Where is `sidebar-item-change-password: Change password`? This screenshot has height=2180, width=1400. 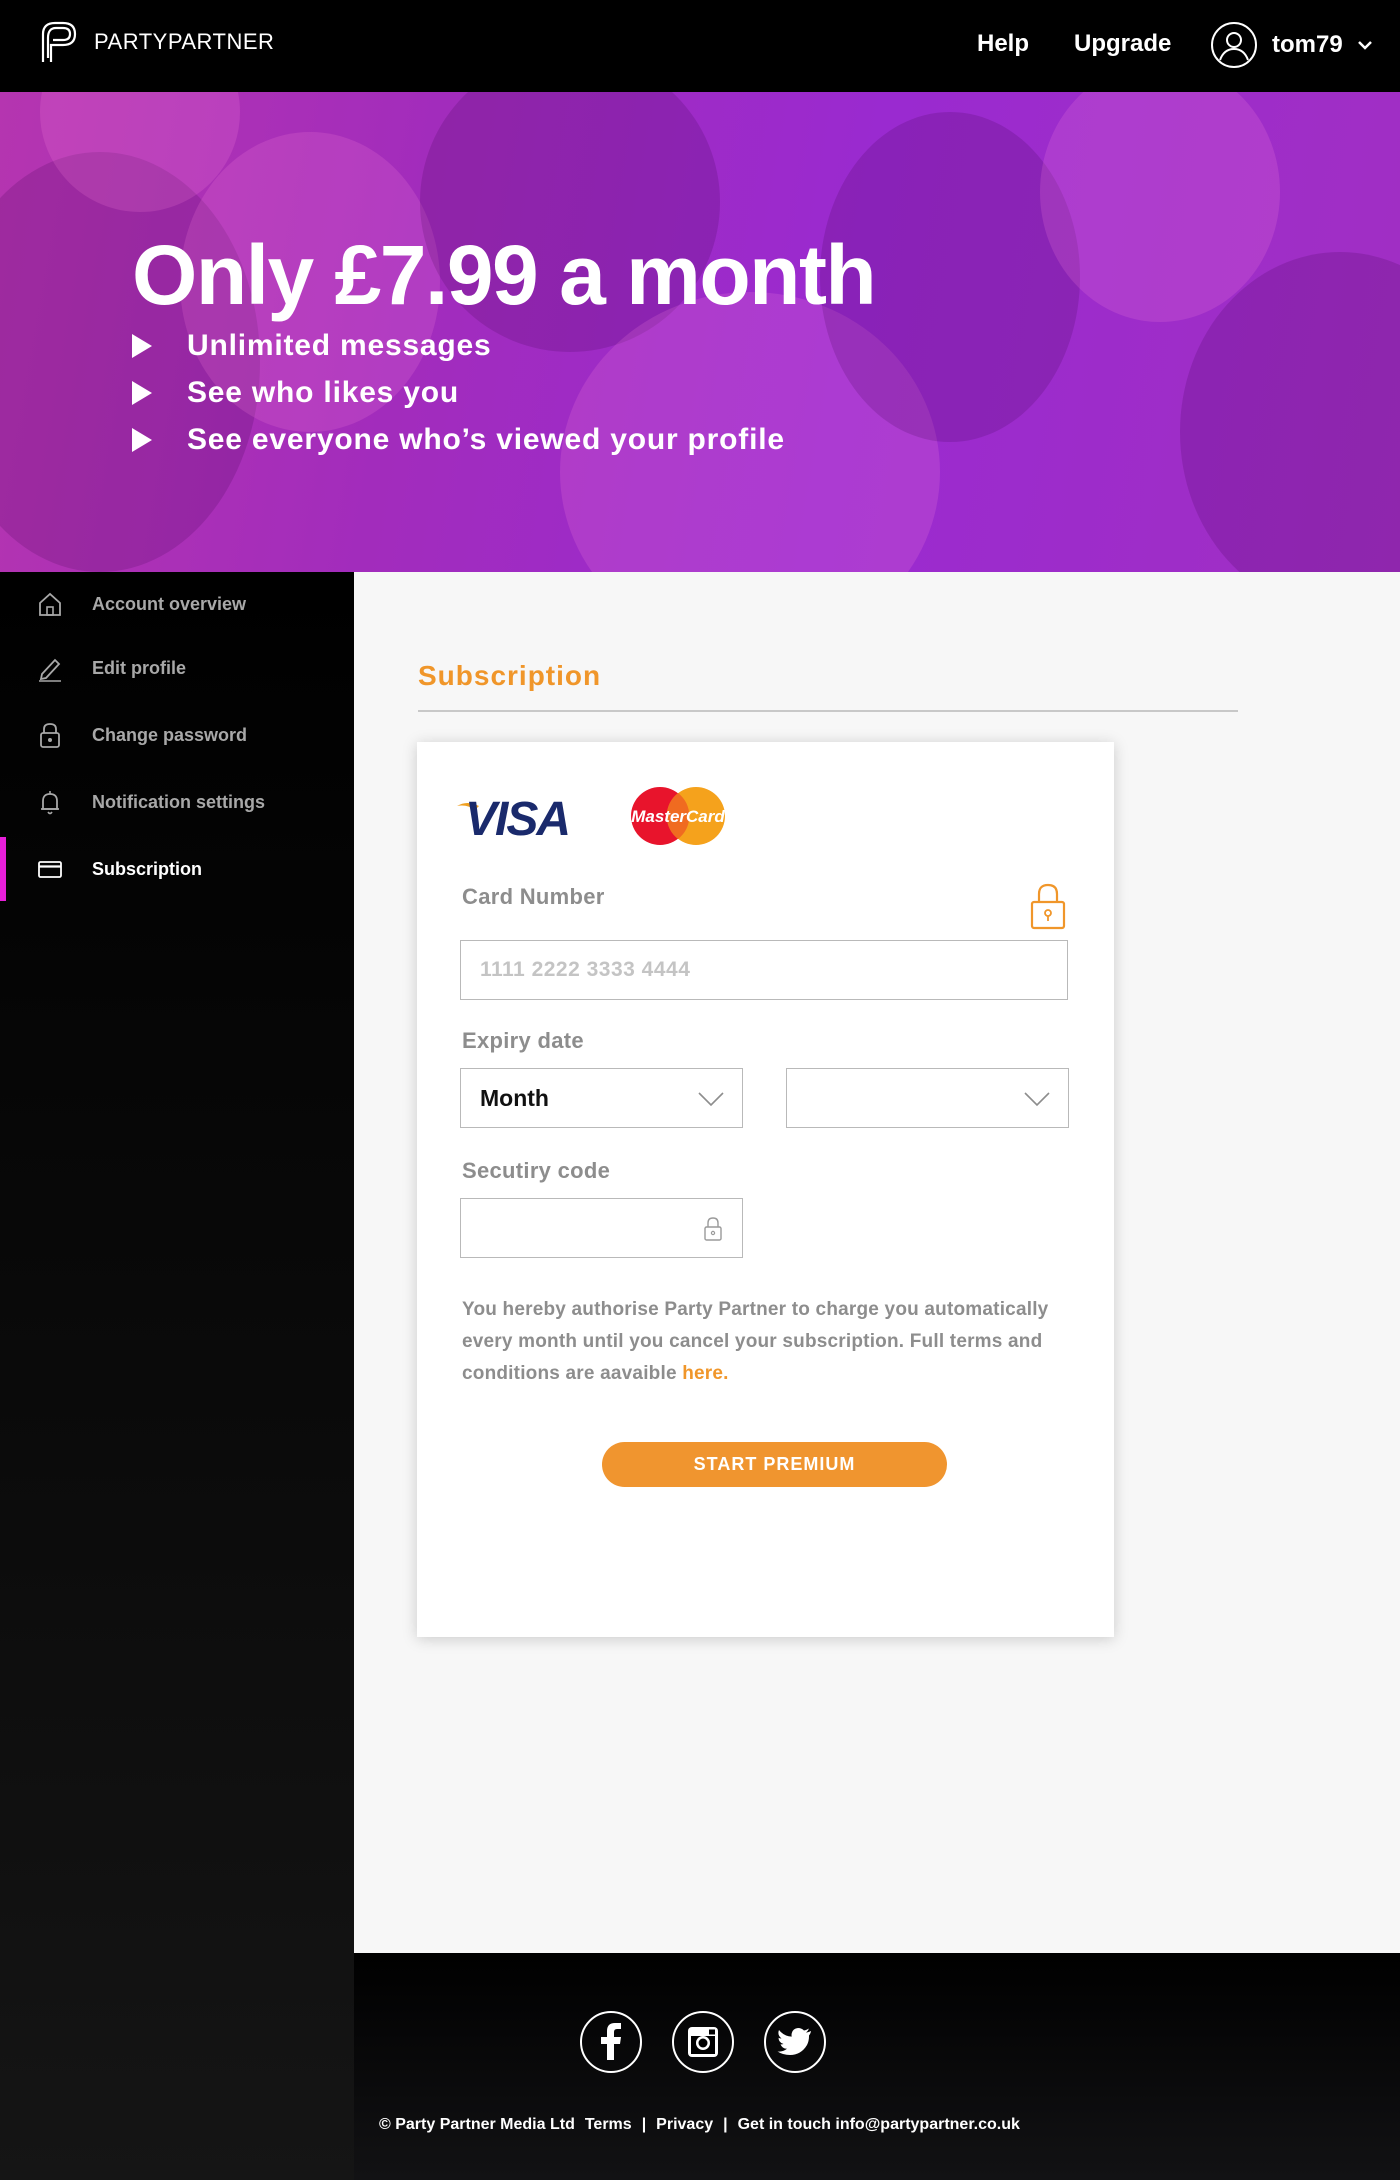
sidebar-item-change-password: Change password is located at coordinates (177, 735).